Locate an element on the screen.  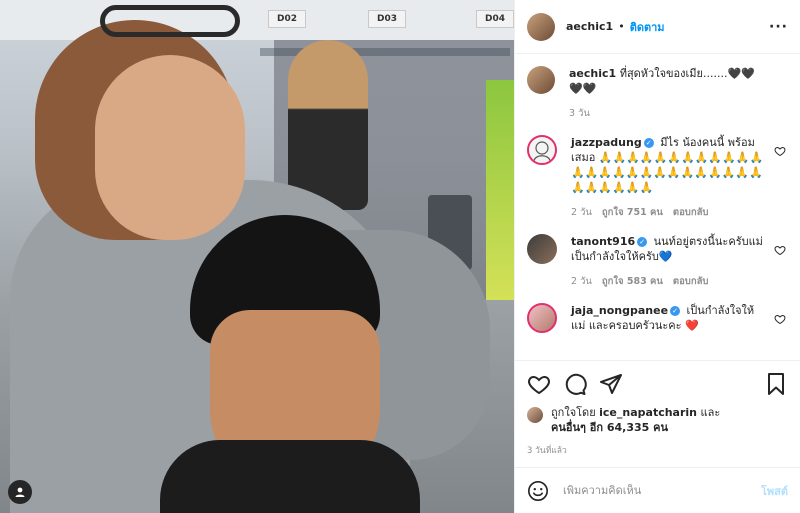
gate-sign: D04 is located at coordinates (495, 19).